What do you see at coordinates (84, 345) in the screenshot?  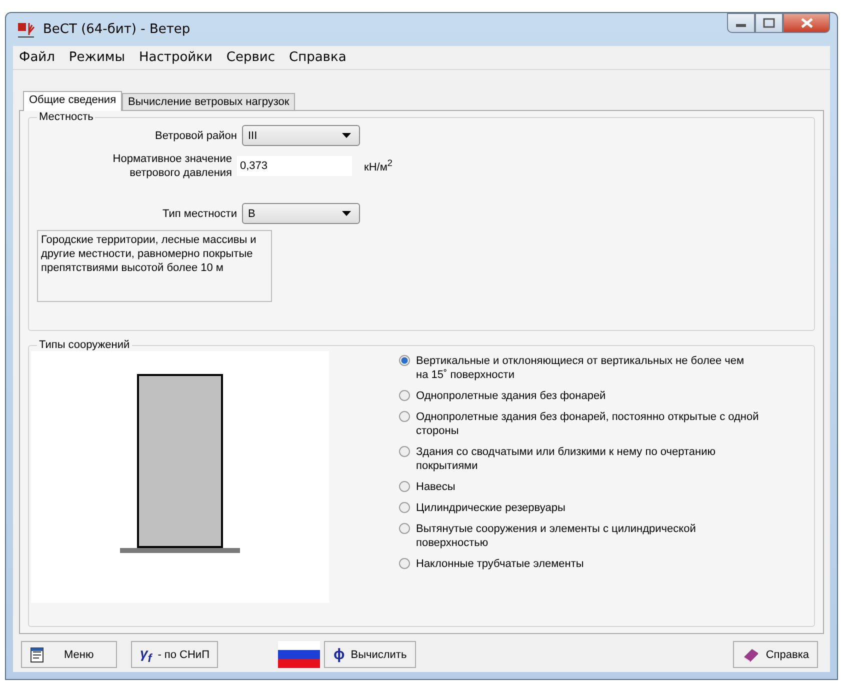 I see `group-title: Типы сооружений` at bounding box center [84, 345].